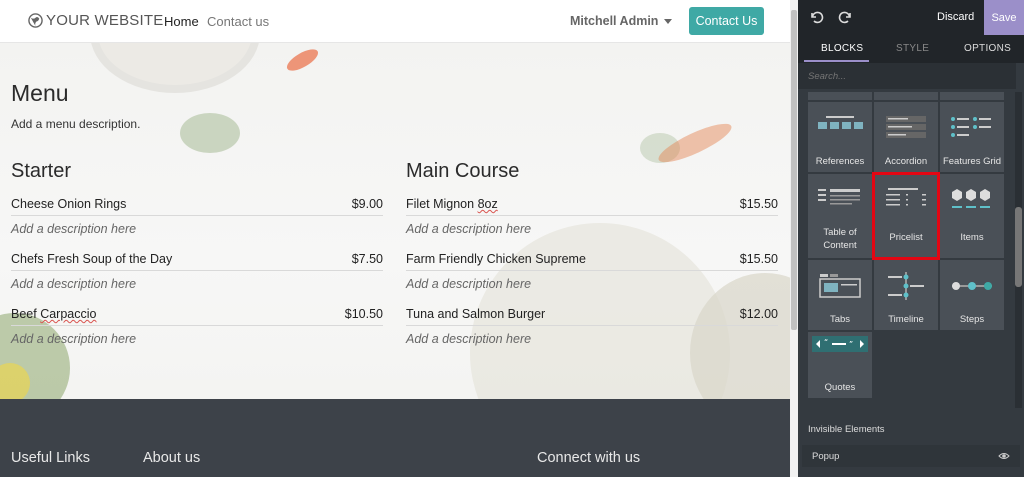 The image size is (1024, 477). What do you see at coordinates (836, 61) in the screenshot?
I see `active-tab-indicator` at bounding box center [836, 61].